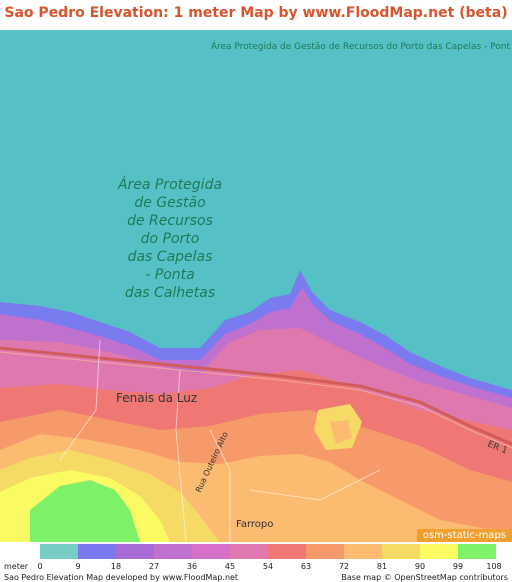  Describe the element at coordinates (40, 566) in the screenshot. I see `legend-tick: 0` at that location.